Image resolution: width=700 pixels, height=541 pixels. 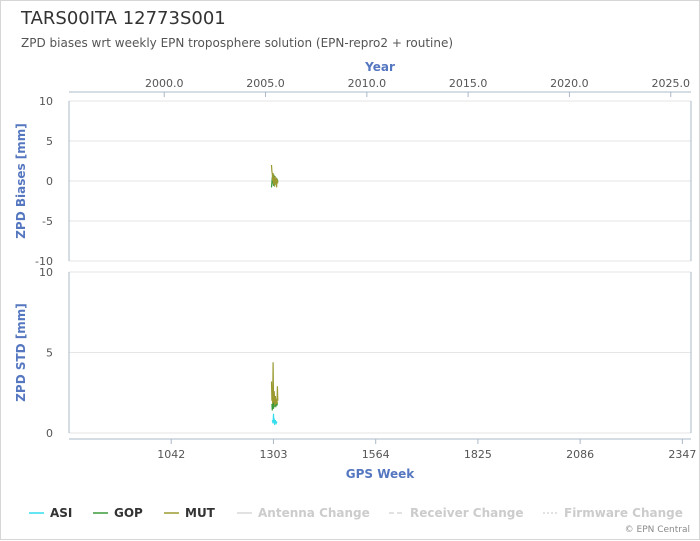 I want to click on legend-item-label: ASI, so click(x=61, y=513).